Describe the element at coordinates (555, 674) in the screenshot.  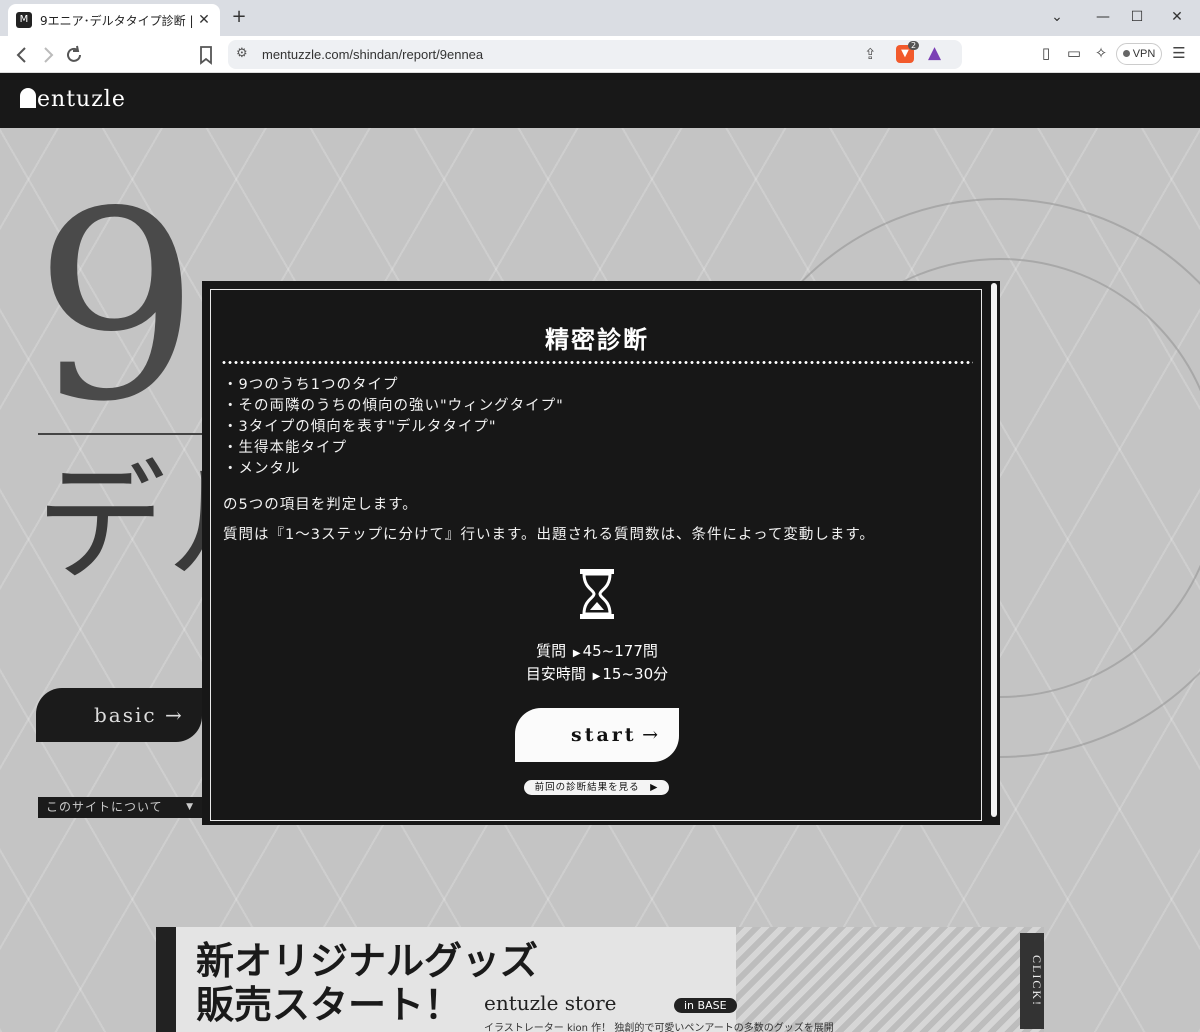
I see `estimated-time-label: 目安時間` at that location.